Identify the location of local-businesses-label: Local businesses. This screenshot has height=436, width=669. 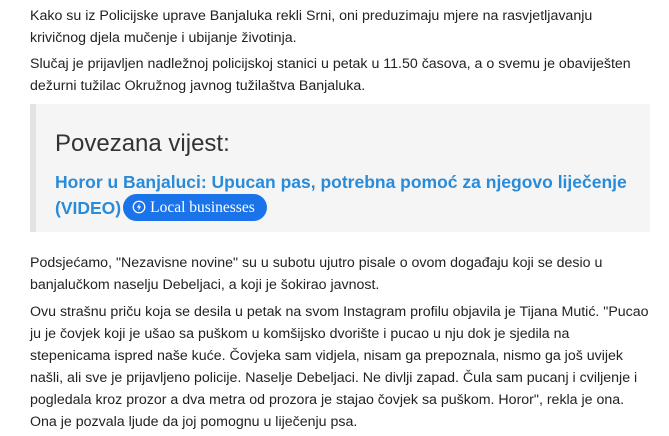
(202, 207).